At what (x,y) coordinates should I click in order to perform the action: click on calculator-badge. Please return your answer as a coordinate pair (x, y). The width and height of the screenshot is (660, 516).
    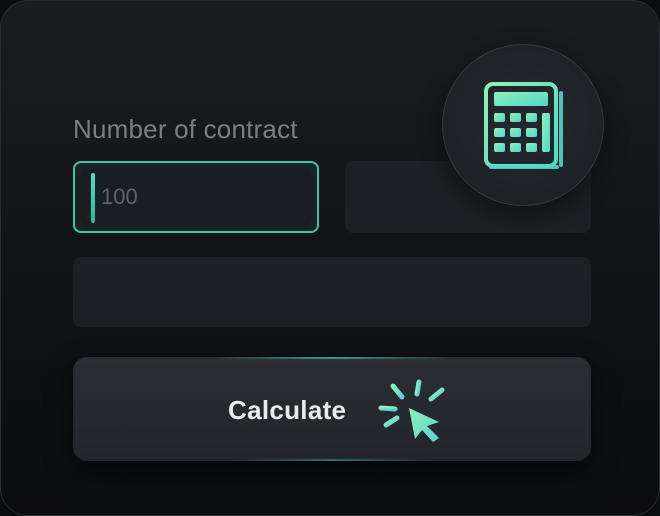
    Looking at the image, I should click on (523, 125).